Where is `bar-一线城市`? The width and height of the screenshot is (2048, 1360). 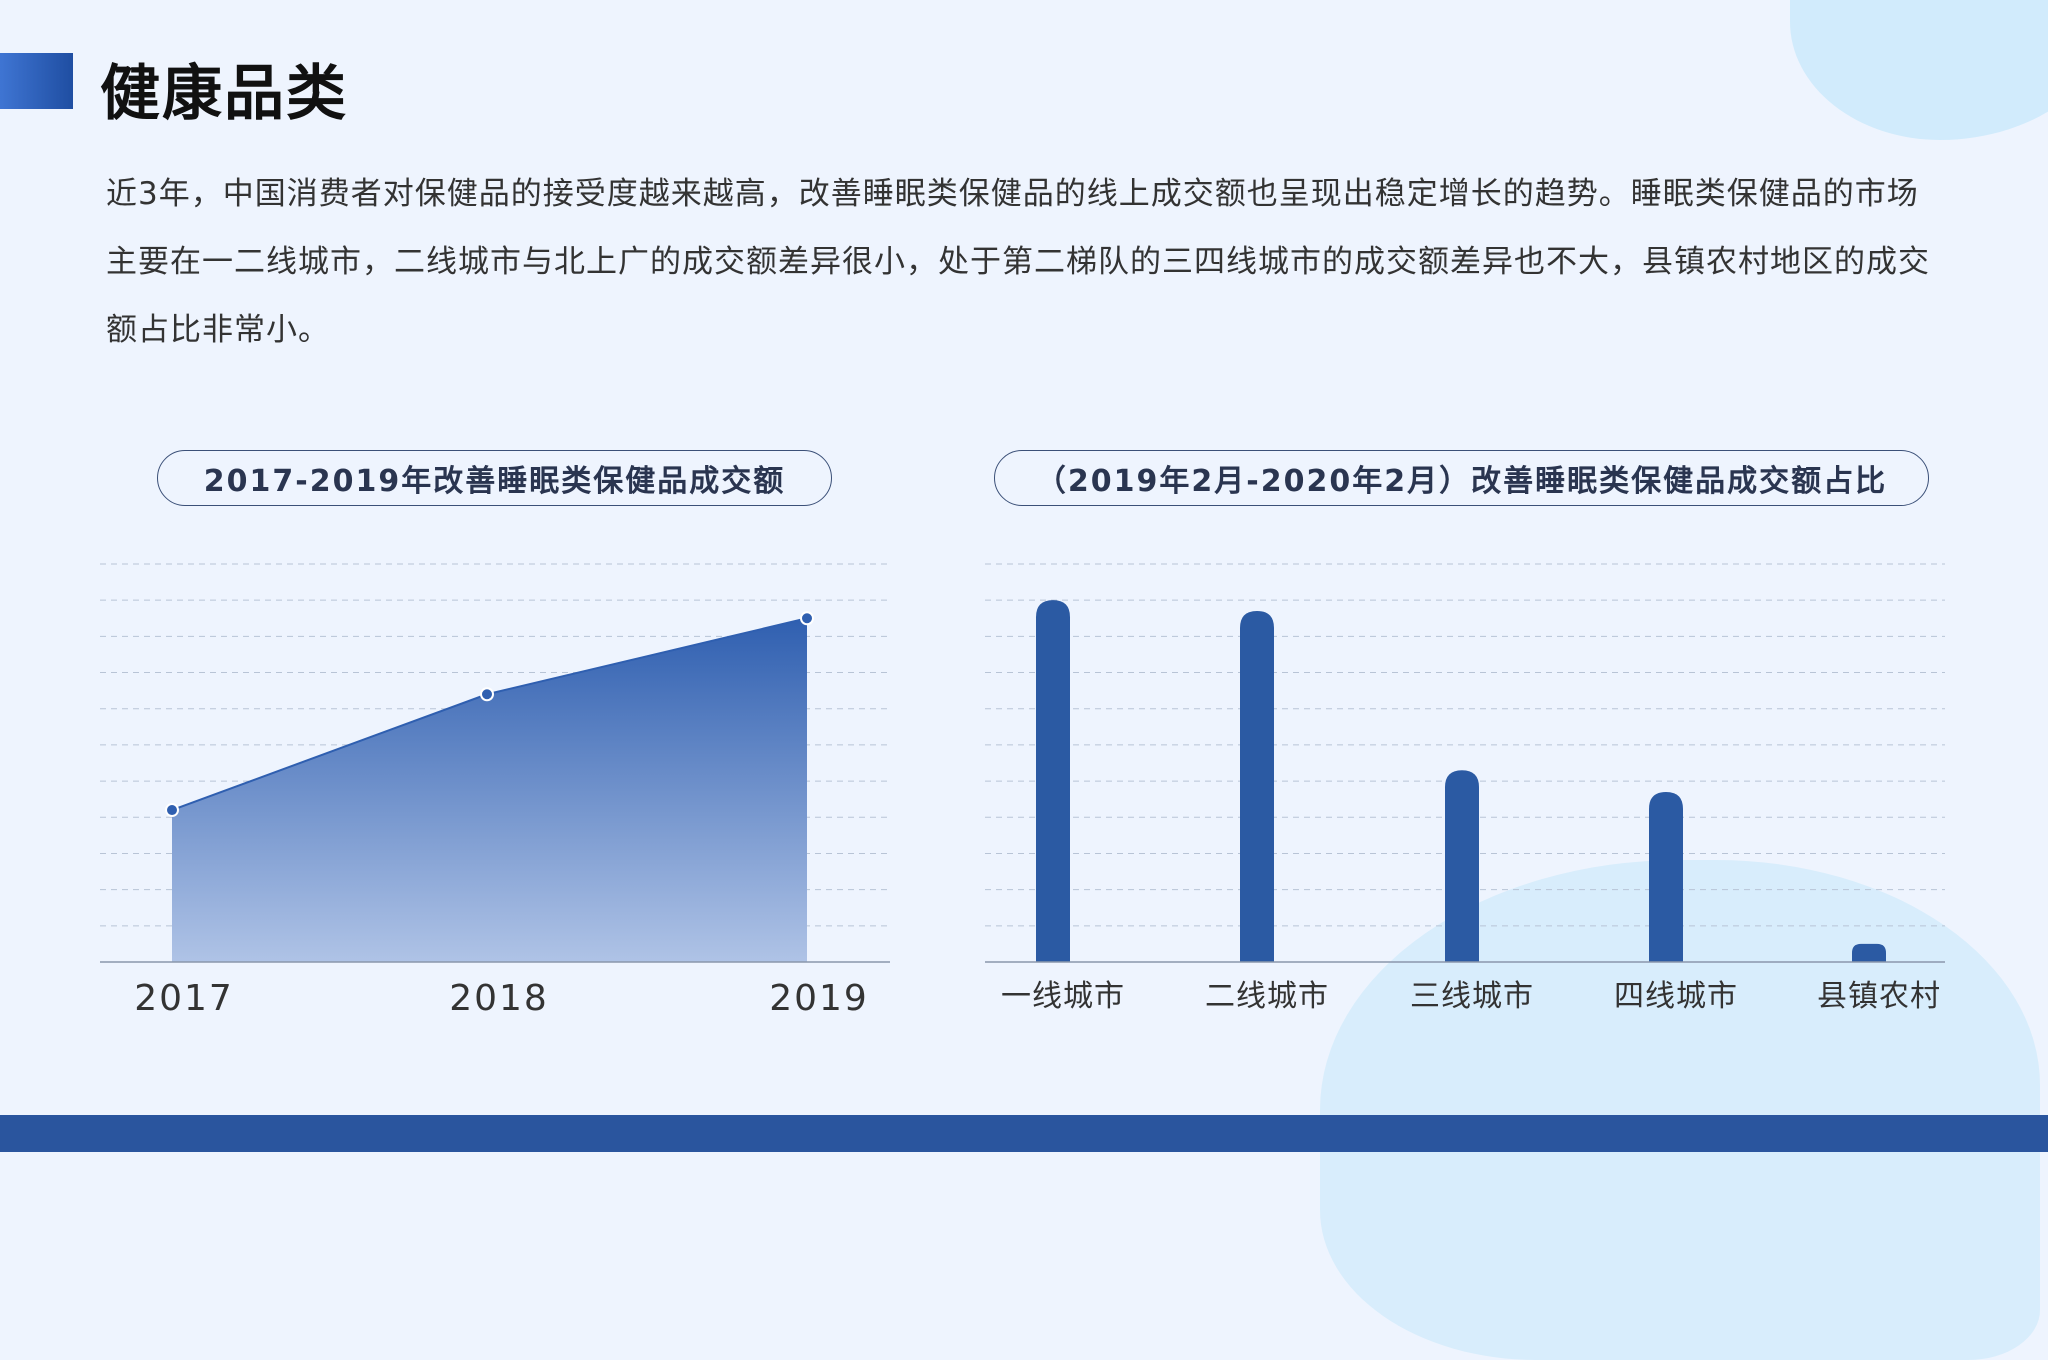
bar-一线城市 is located at coordinates (1053, 781).